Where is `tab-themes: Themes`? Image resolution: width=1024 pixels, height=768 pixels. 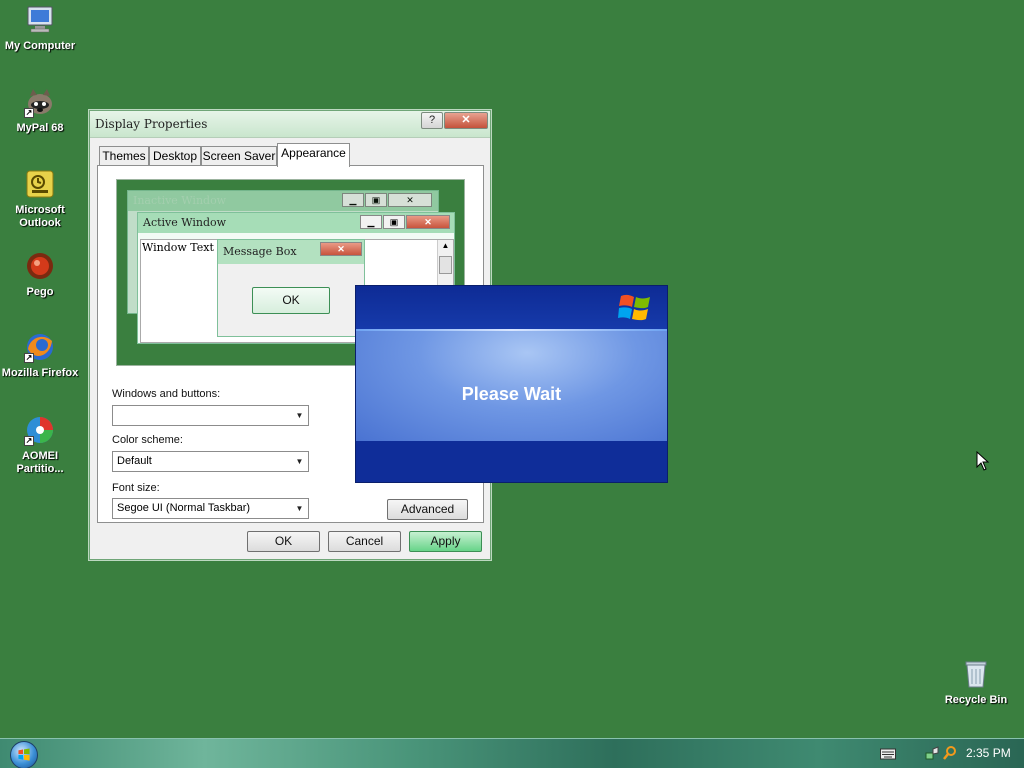
tab-themes: Themes is located at coordinates (124, 156).